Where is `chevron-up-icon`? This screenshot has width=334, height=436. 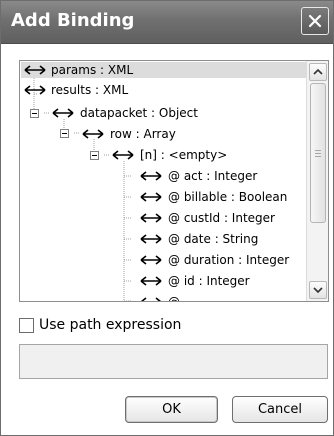 chevron-up-icon is located at coordinates (318, 71).